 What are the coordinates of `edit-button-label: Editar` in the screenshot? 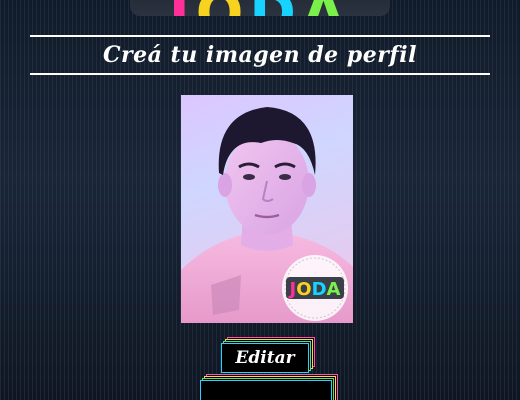 It's located at (265, 358).